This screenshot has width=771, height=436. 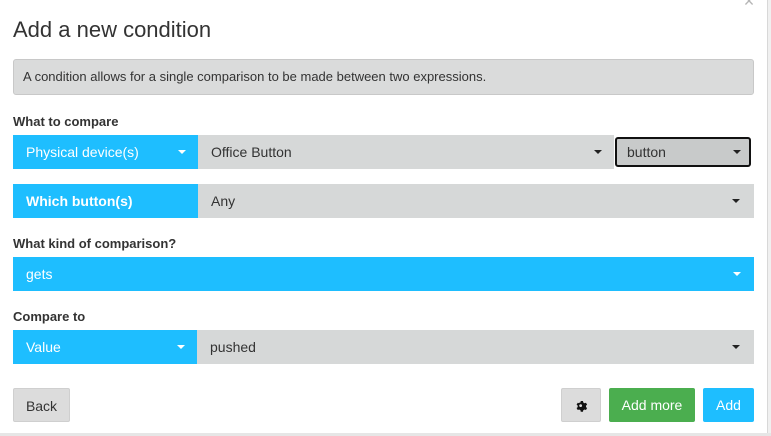 I want to click on which-buttons-value: Any, so click(x=223, y=201).